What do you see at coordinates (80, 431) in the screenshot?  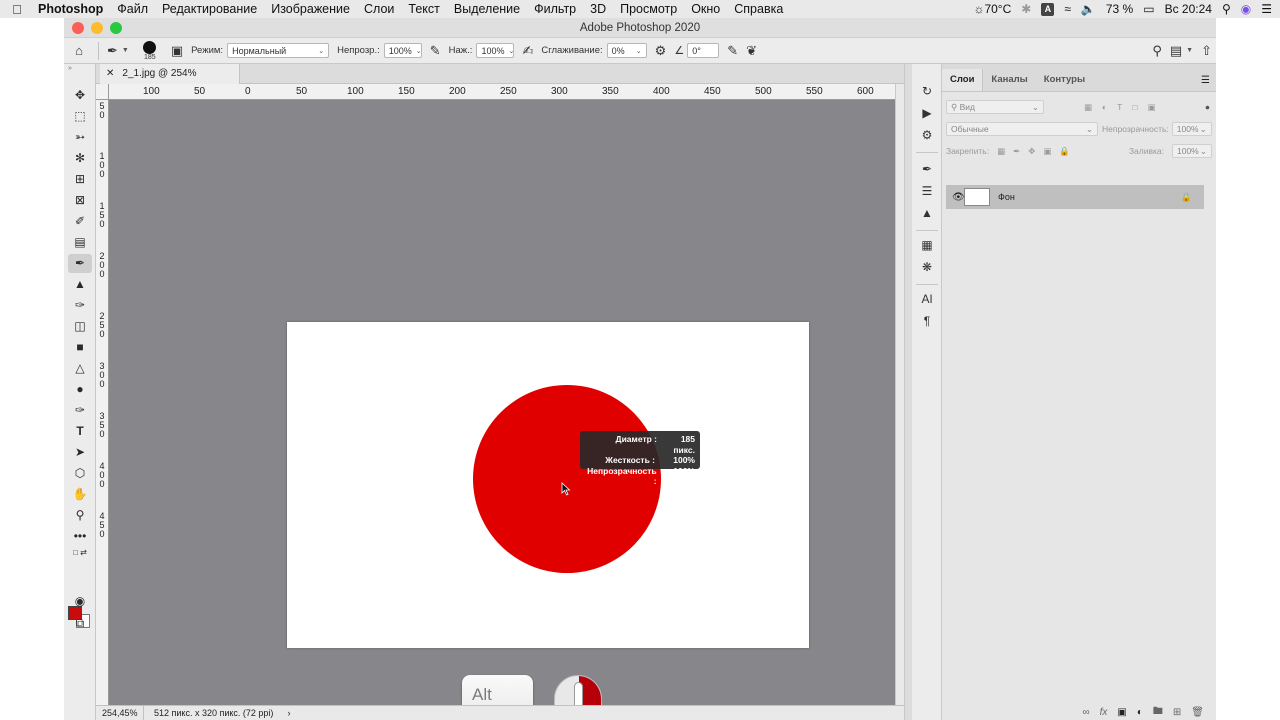 I see `type-tool: T` at bounding box center [80, 431].